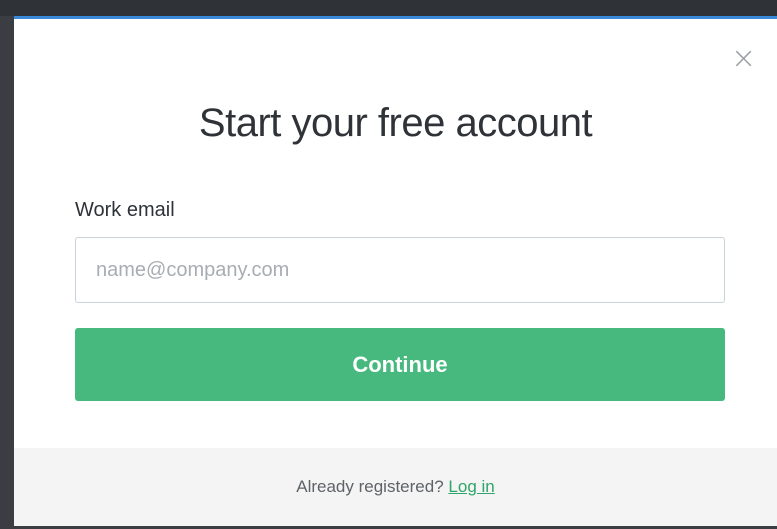 Image resolution: width=777 pixels, height=529 pixels. What do you see at coordinates (400, 270) in the screenshot?
I see `work-email-input` at bounding box center [400, 270].